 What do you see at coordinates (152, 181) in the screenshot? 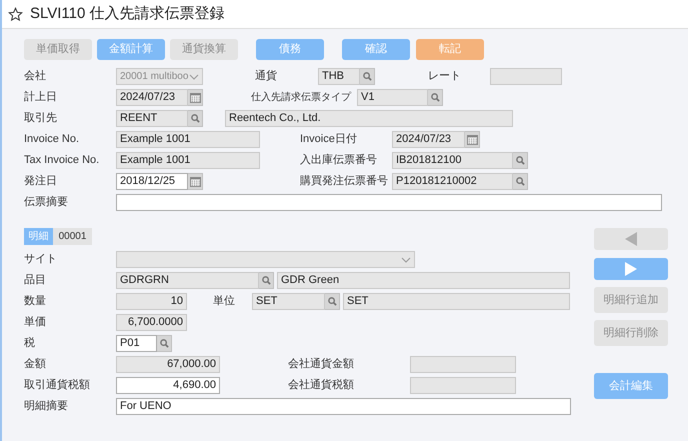
I see `input-field: 2018/12/25` at bounding box center [152, 181].